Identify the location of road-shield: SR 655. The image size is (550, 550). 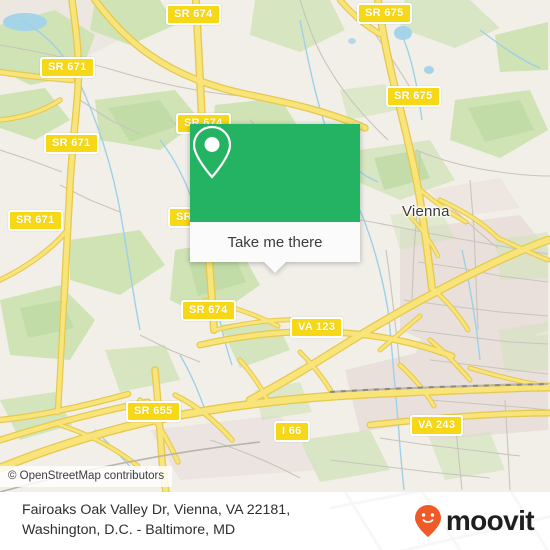
(153, 411).